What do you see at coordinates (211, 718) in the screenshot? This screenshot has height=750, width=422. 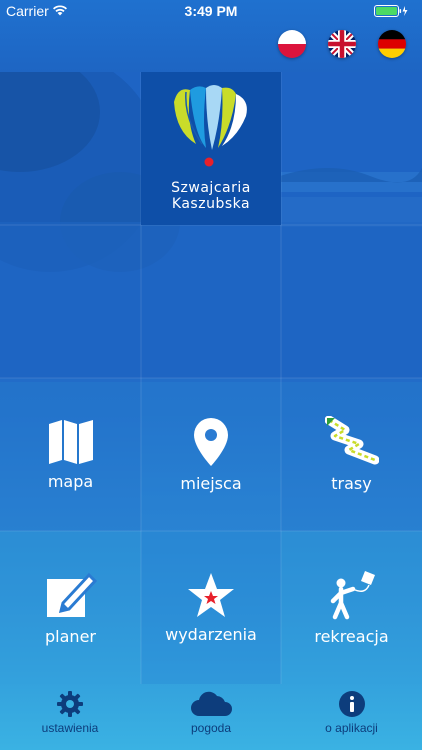 I see `tab-pogoda: pogoda` at bounding box center [211, 718].